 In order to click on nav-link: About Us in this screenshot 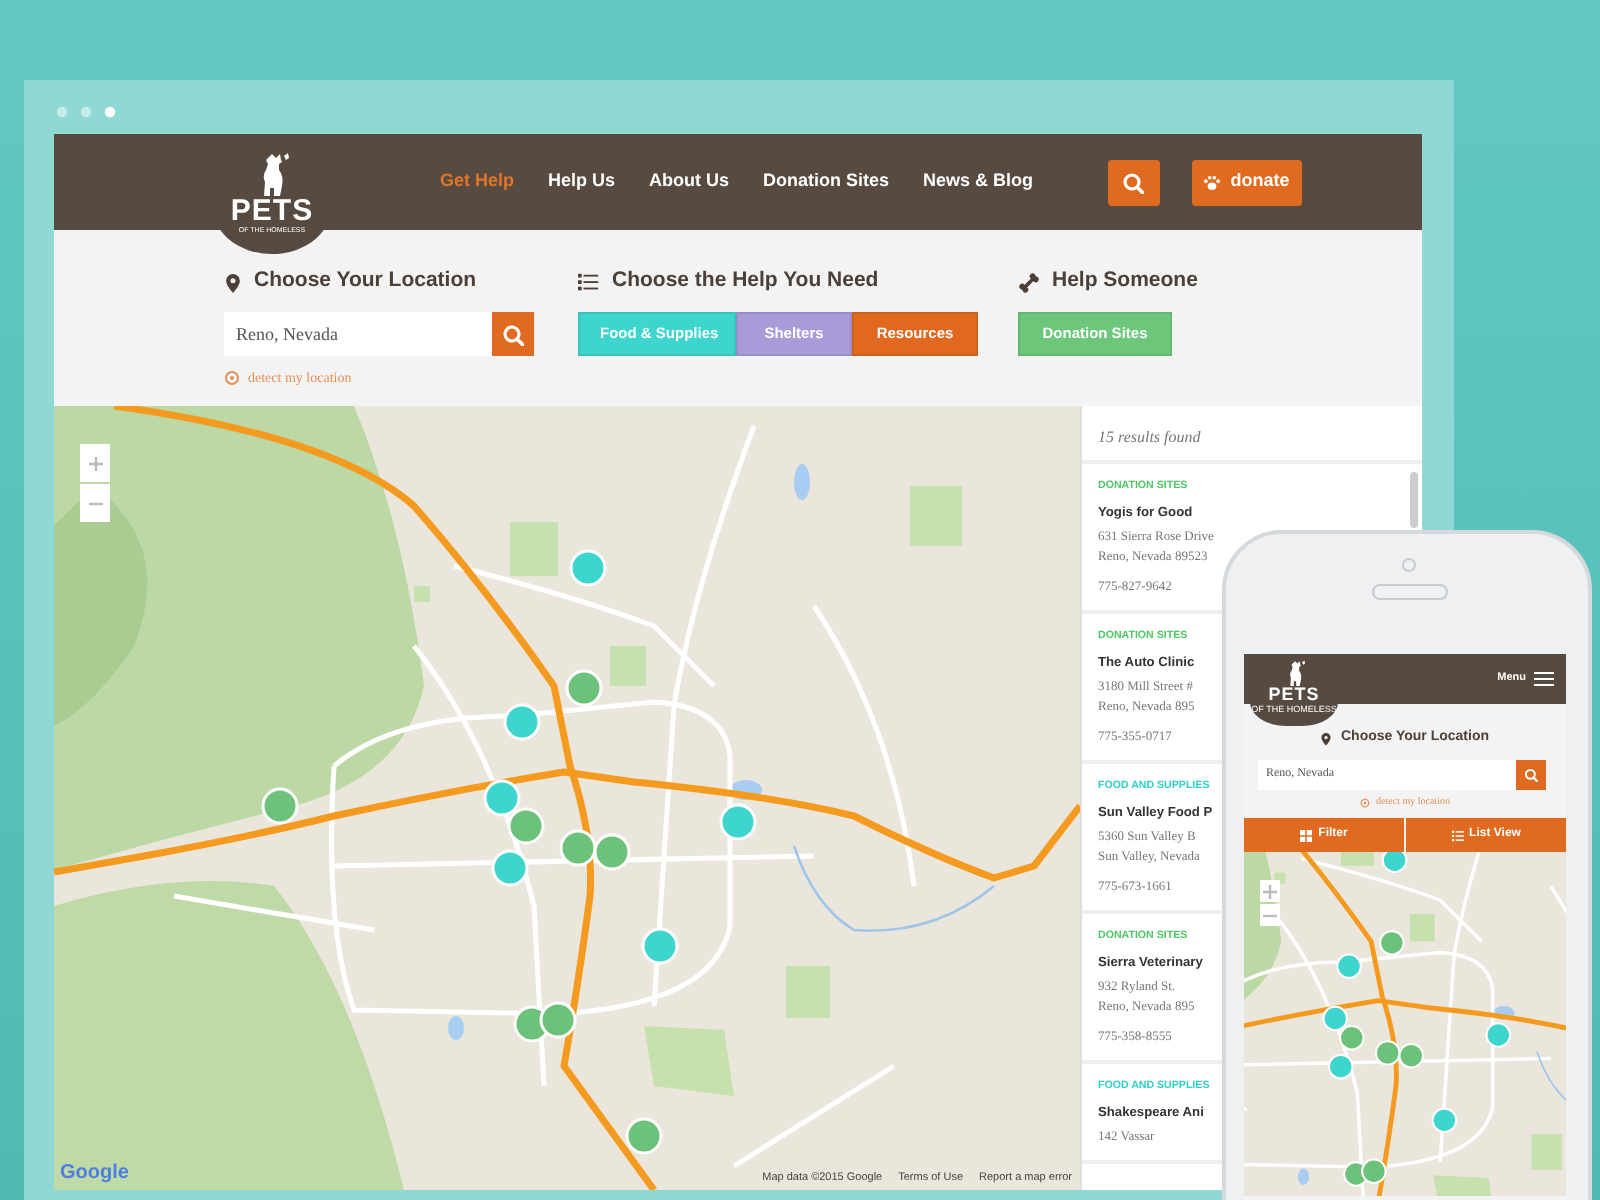, I will do `click(689, 182)`.